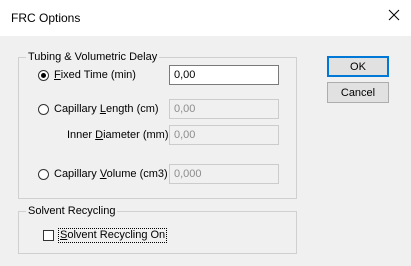 The height and width of the screenshot is (266, 411). What do you see at coordinates (43, 75) in the screenshot?
I see `fixed-time-radio-indicator` at bounding box center [43, 75].